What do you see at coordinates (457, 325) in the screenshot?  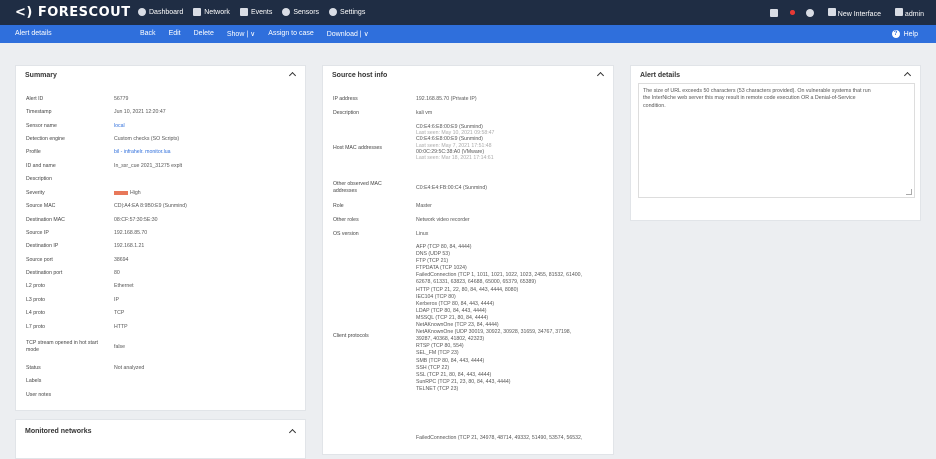 I see `protocol-item: NetAKnownOne (TCP 23, 84, 4444)` at bounding box center [457, 325].